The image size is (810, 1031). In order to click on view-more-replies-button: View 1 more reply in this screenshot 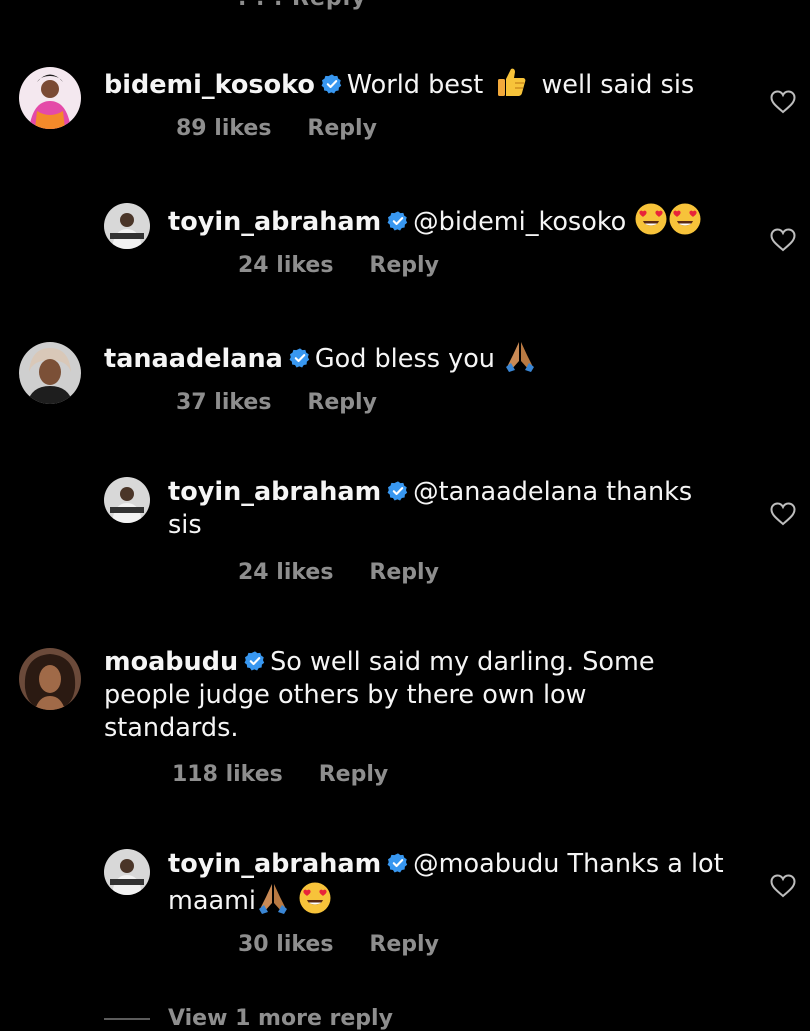, I will do `click(248, 1018)`.